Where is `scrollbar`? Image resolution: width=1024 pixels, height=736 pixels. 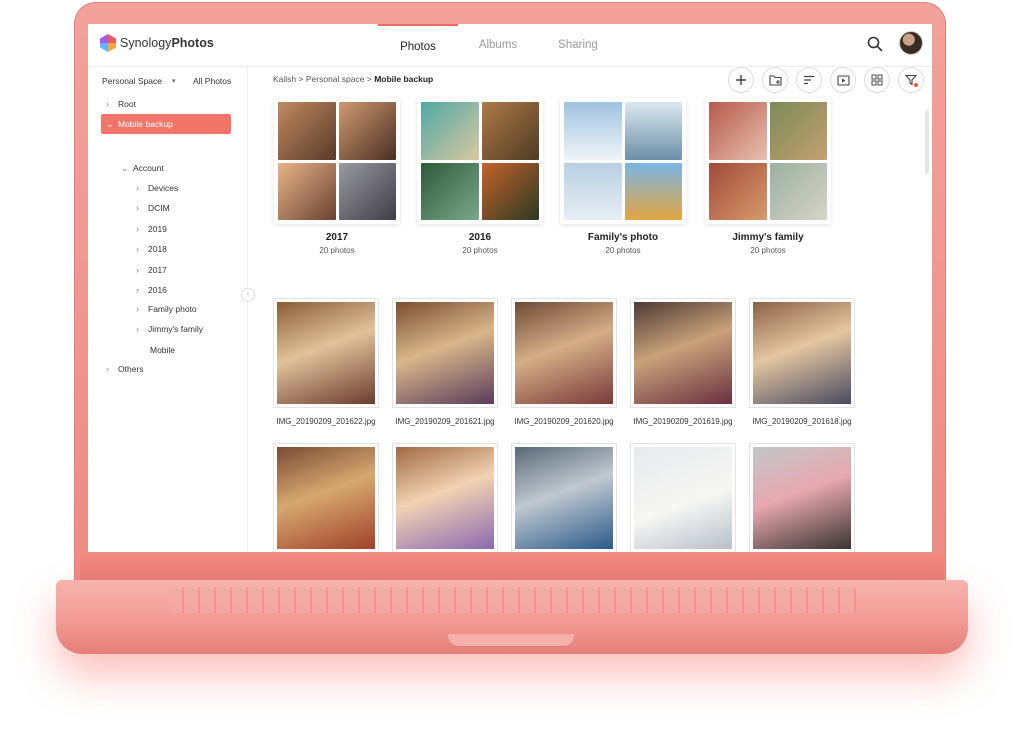
scrollbar is located at coordinates (927, 142).